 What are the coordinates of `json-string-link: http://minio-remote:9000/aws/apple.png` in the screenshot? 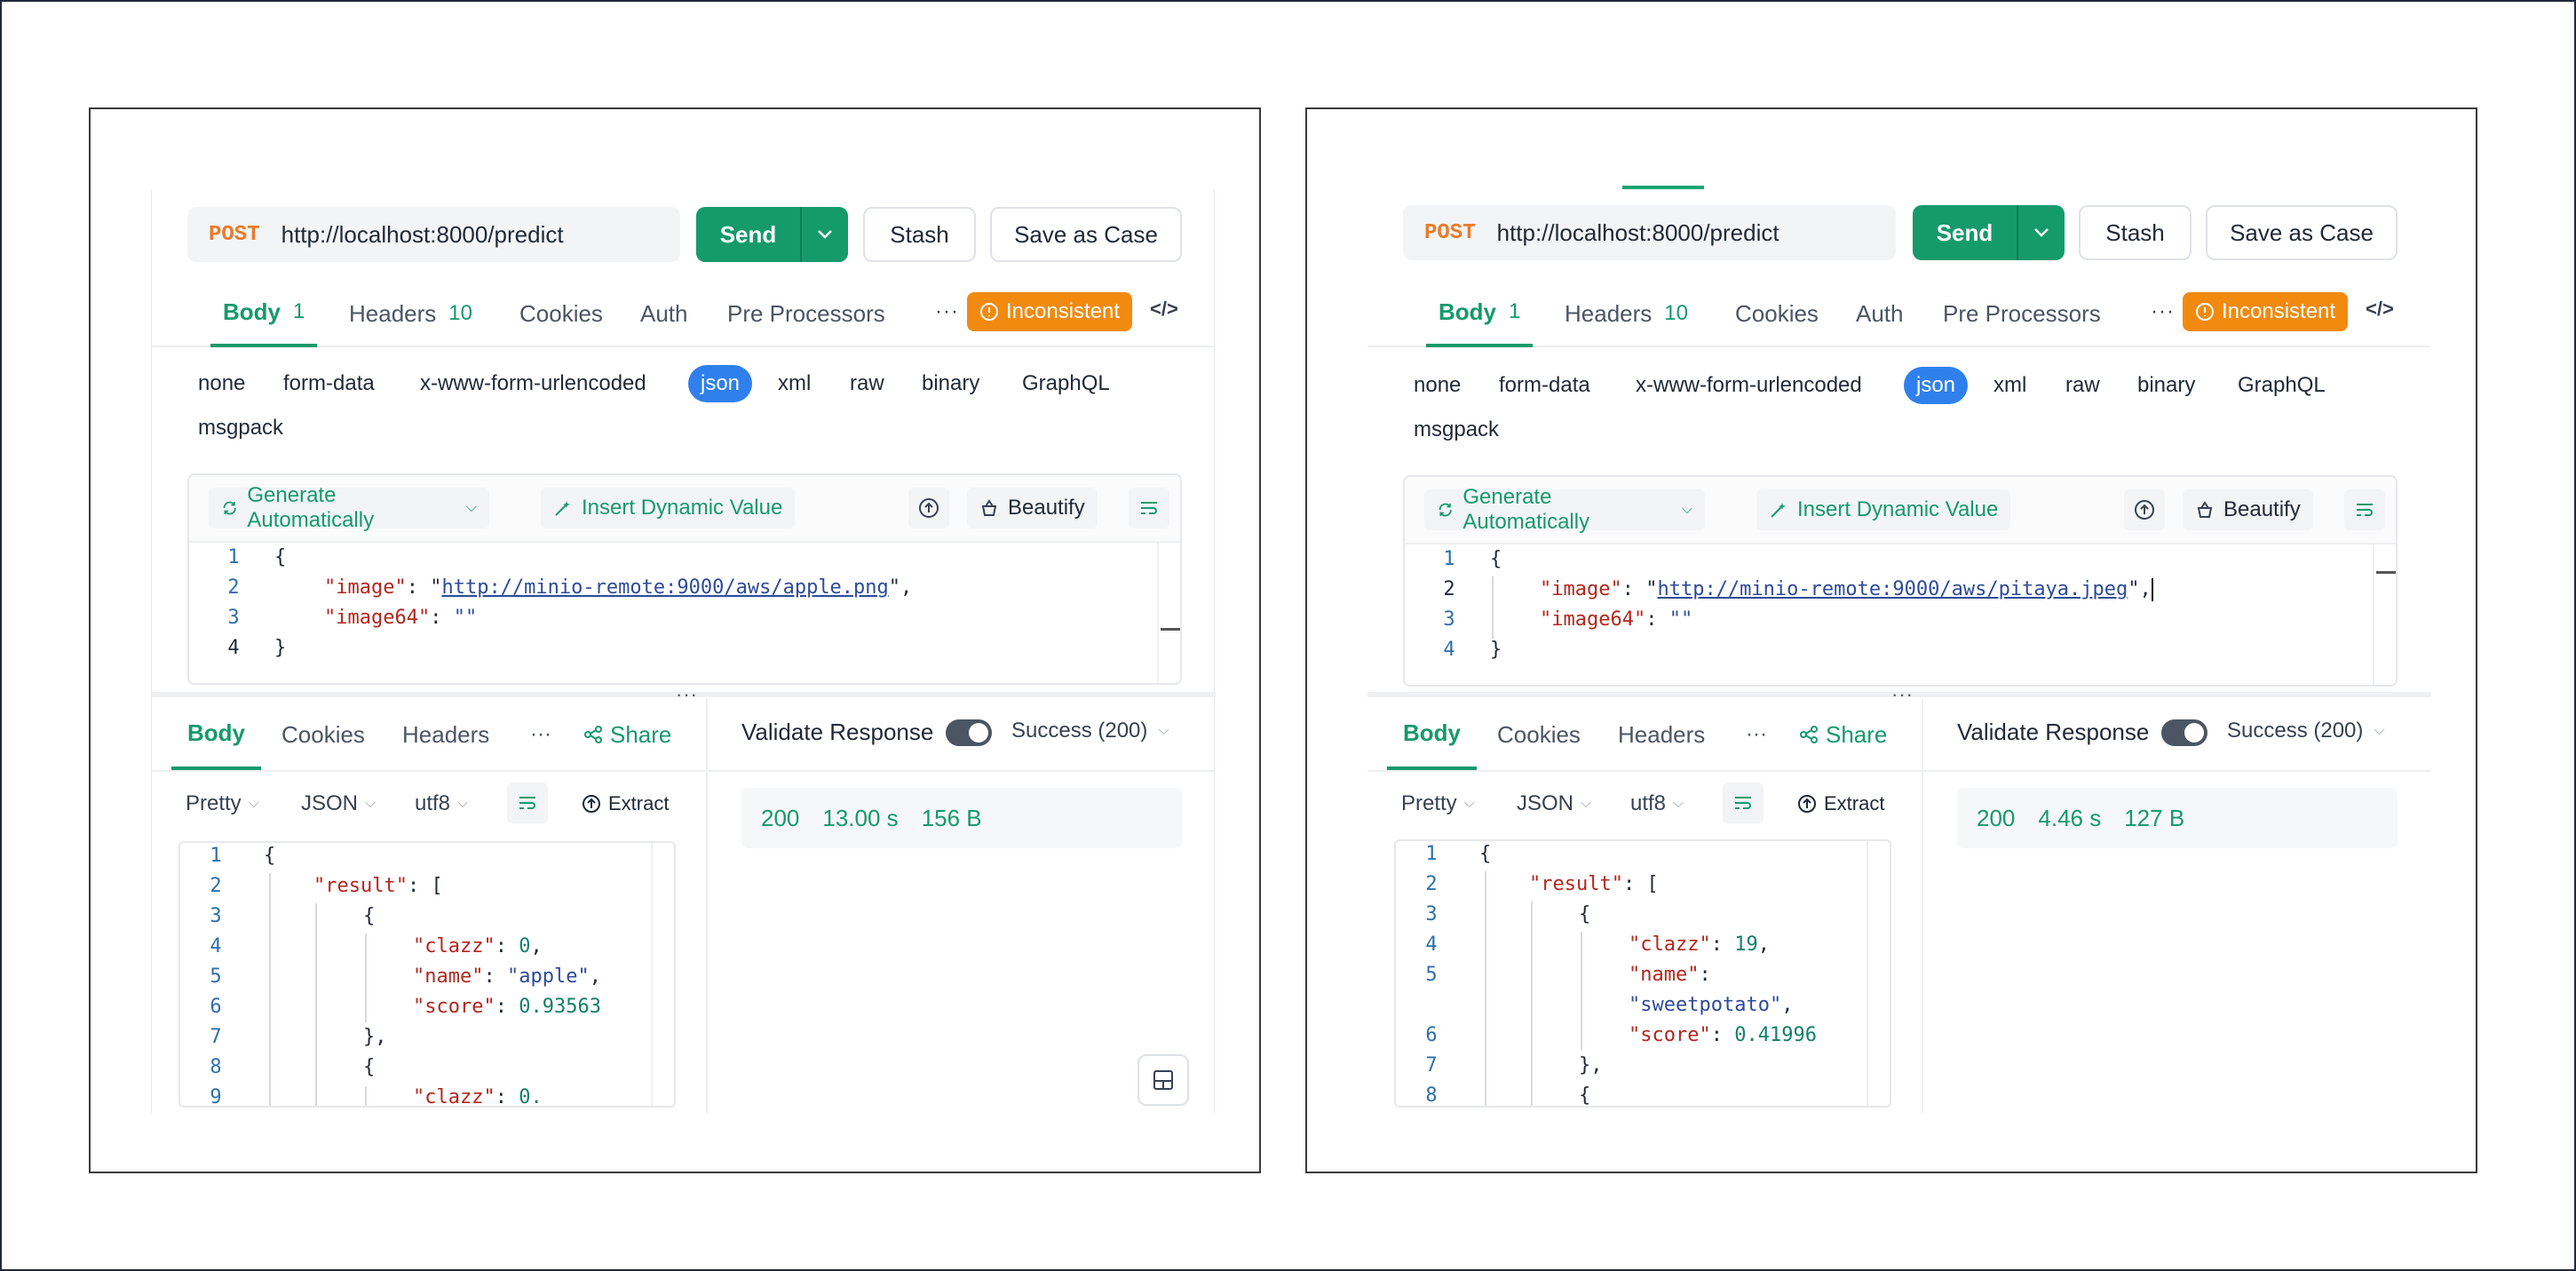 It's located at (665, 587).